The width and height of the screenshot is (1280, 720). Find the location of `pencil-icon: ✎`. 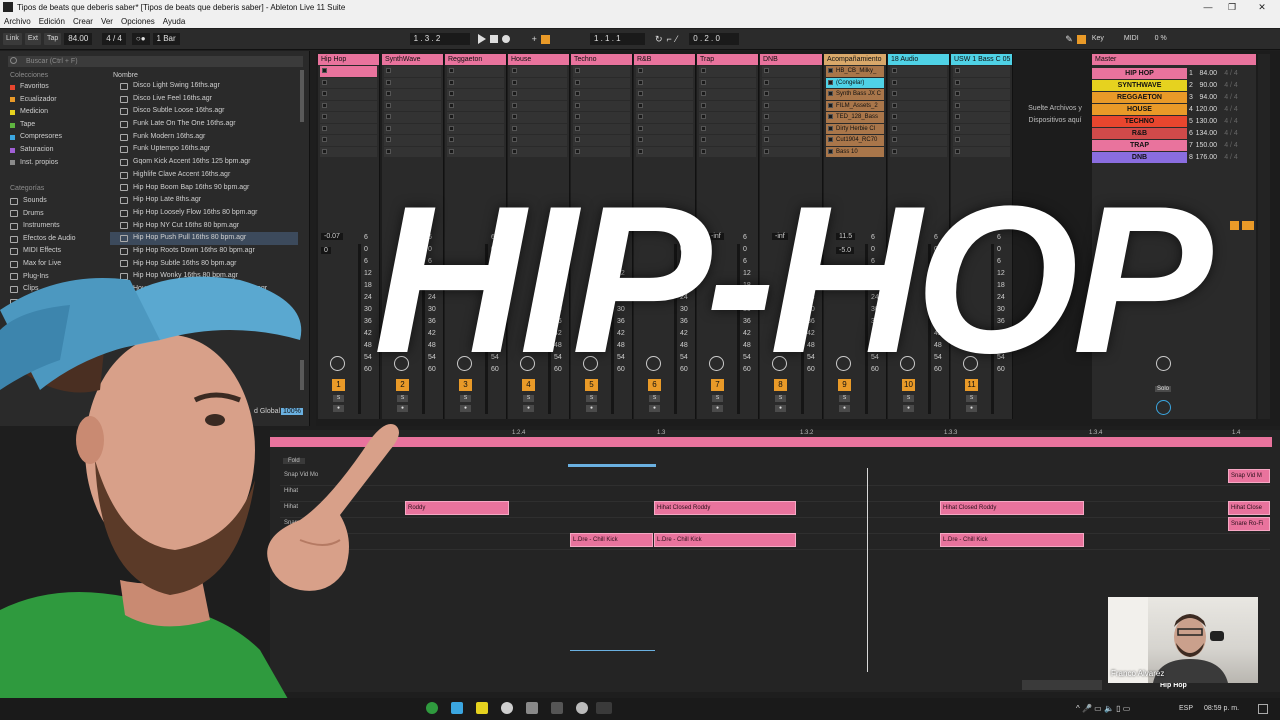

pencil-icon: ✎ is located at coordinates (1069, 39).